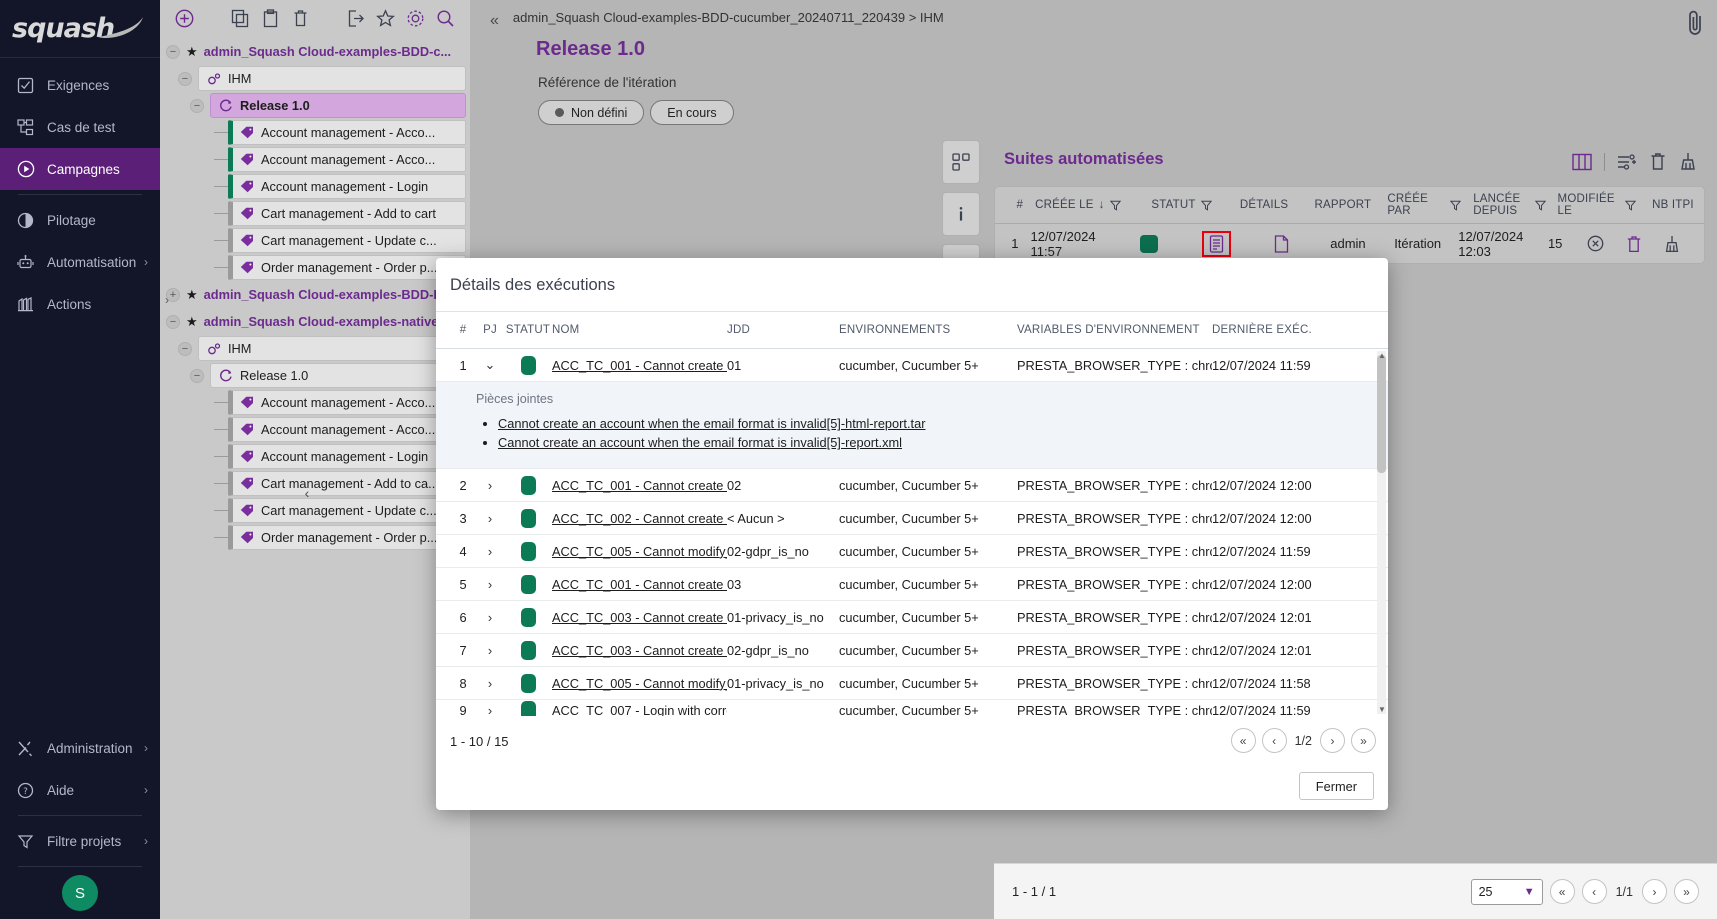  What do you see at coordinates (639, 709) in the screenshot?
I see `execution-name-link: ACC_TC_007 - Login with correct Account` at bounding box center [639, 709].